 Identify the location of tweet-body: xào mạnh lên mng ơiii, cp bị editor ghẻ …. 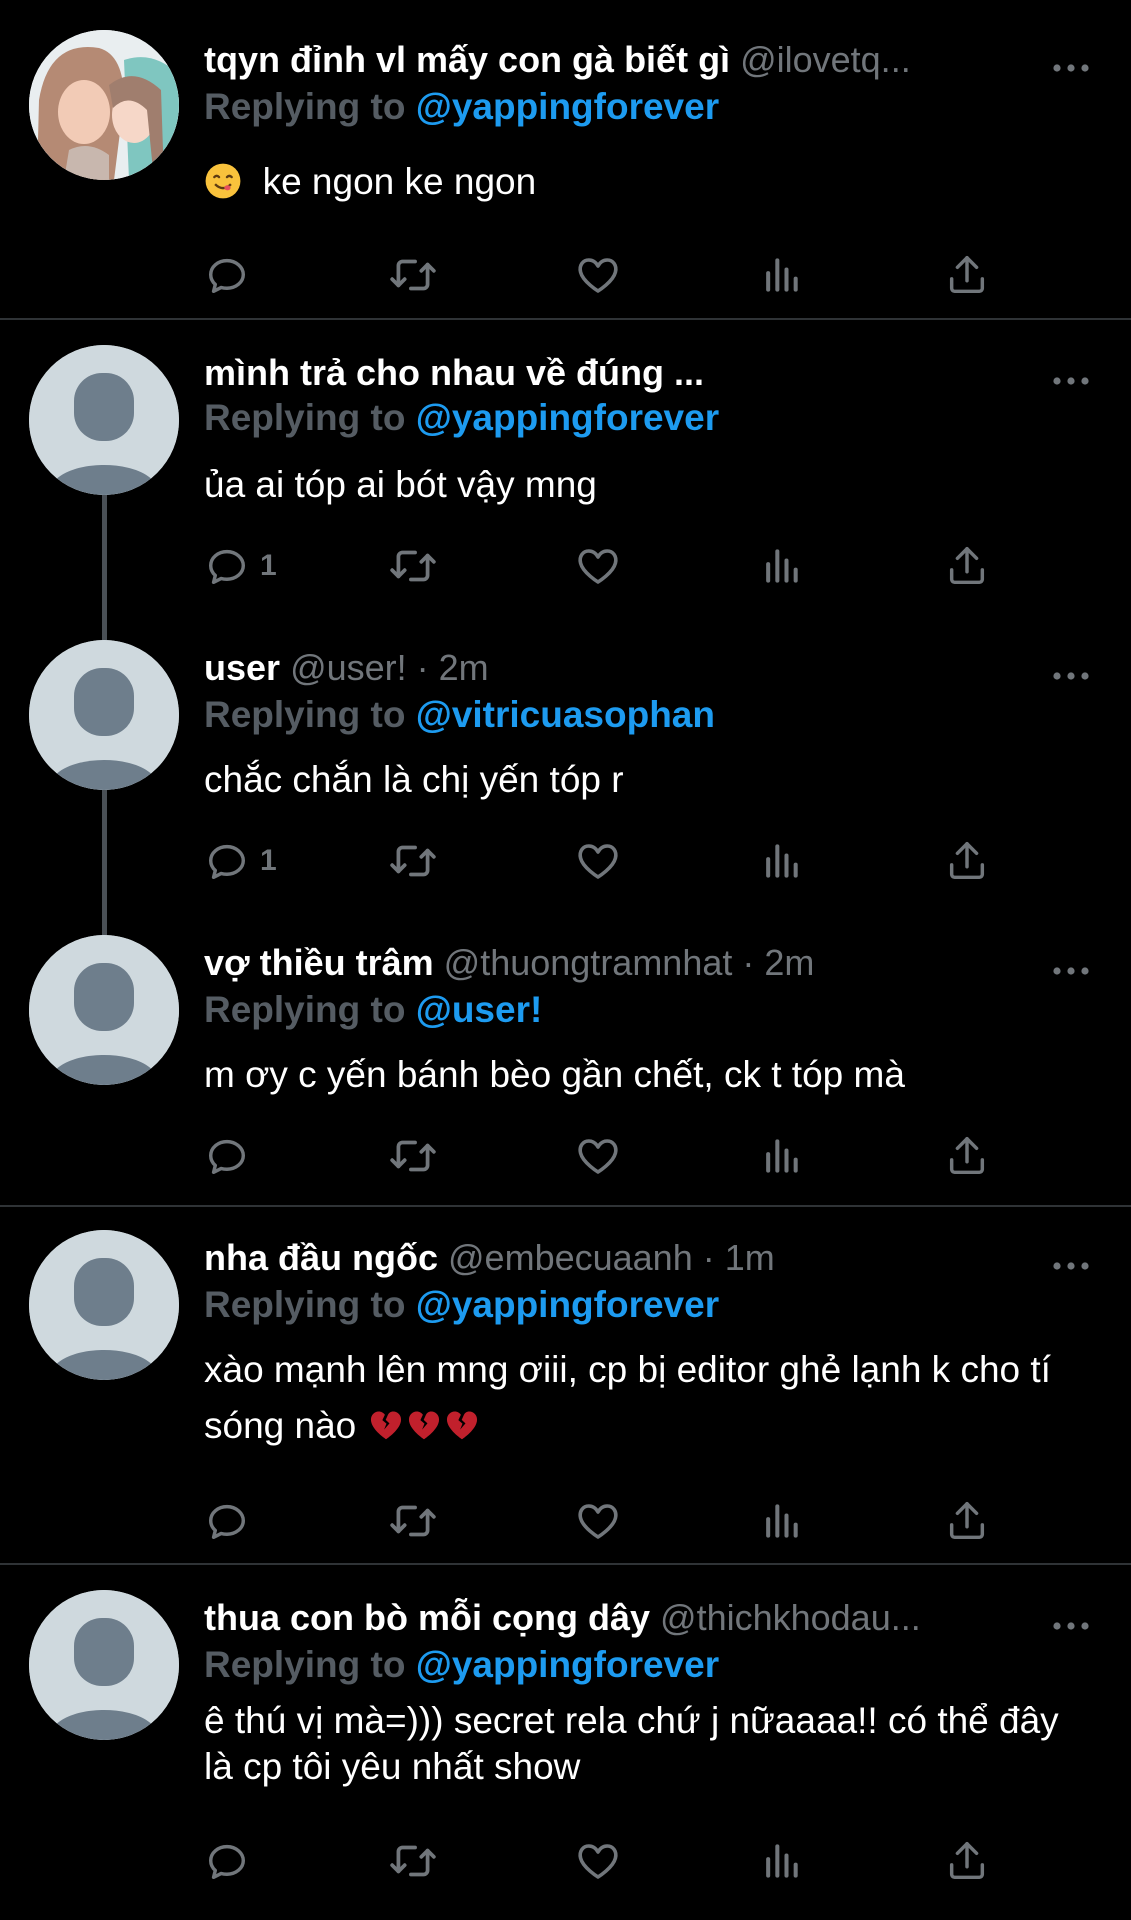
(627, 1397).